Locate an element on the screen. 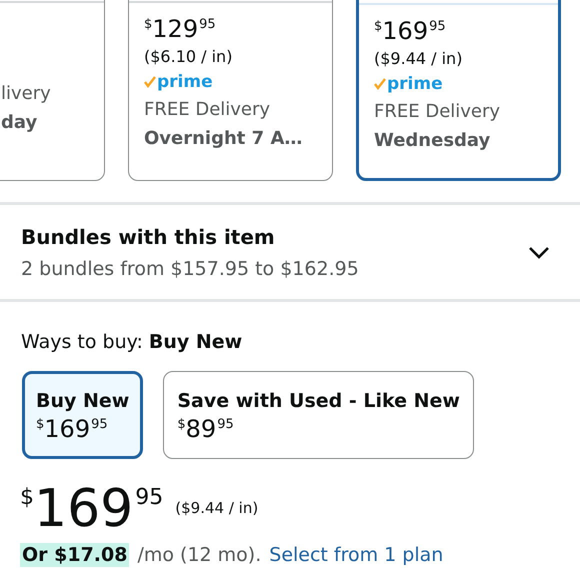 Image resolution: width=580 pixels, height=580 pixels. bundles-summary: 2 bundles from $157.95 to $162.95 is located at coordinates (190, 269).